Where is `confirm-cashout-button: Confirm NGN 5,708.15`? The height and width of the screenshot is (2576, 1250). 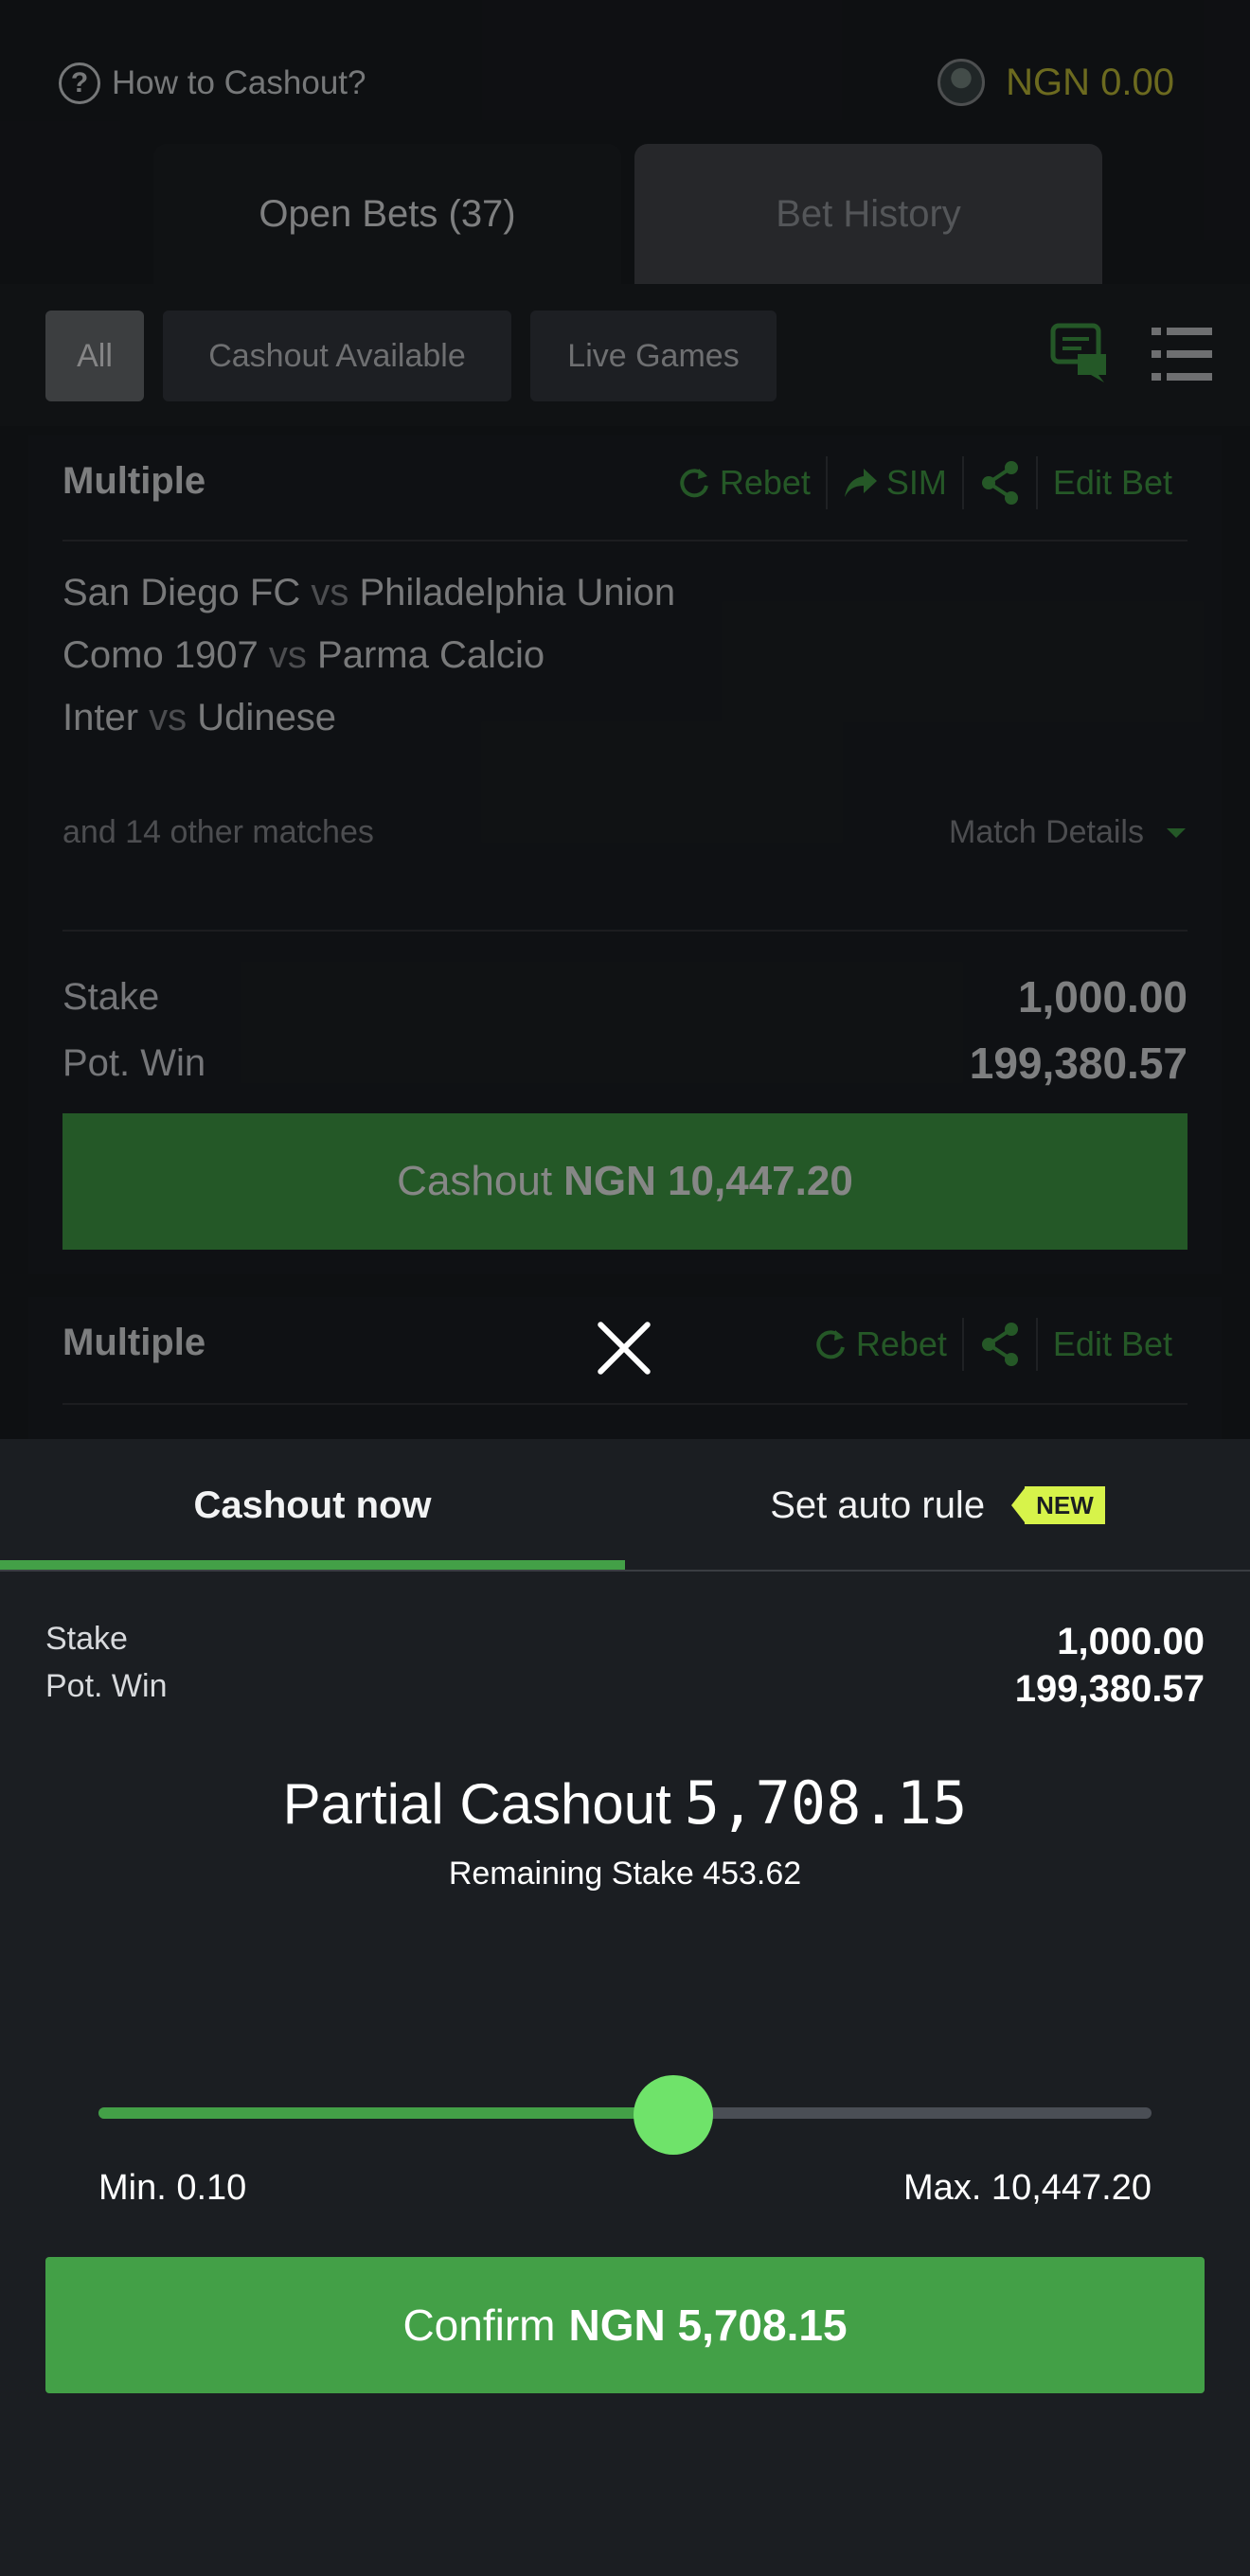 confirm-cashout-button: Confirm NGN 5,708.15 is located at coordinates (625, 2325).